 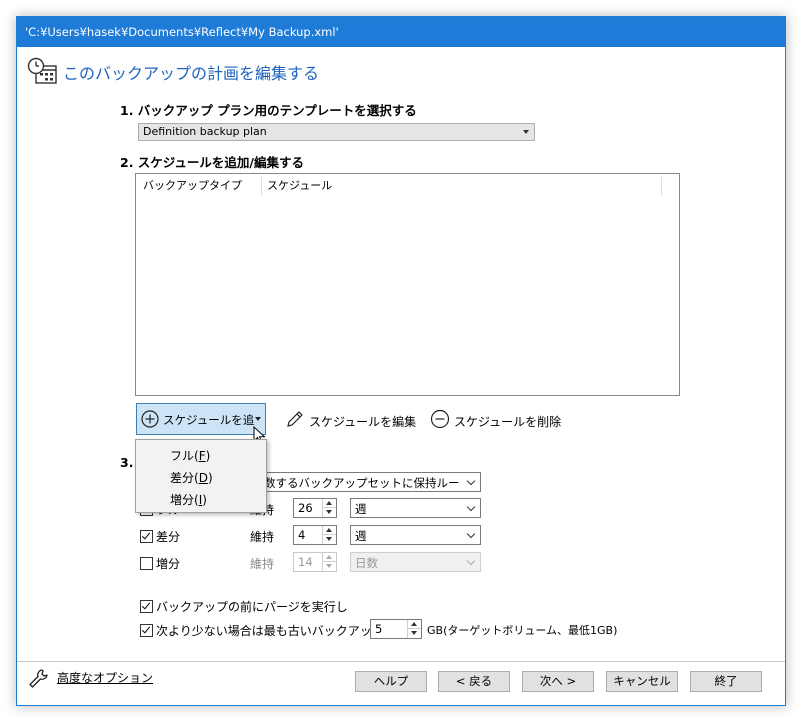 I want to click on plus-circle-icon, so click(x=150, y=419).